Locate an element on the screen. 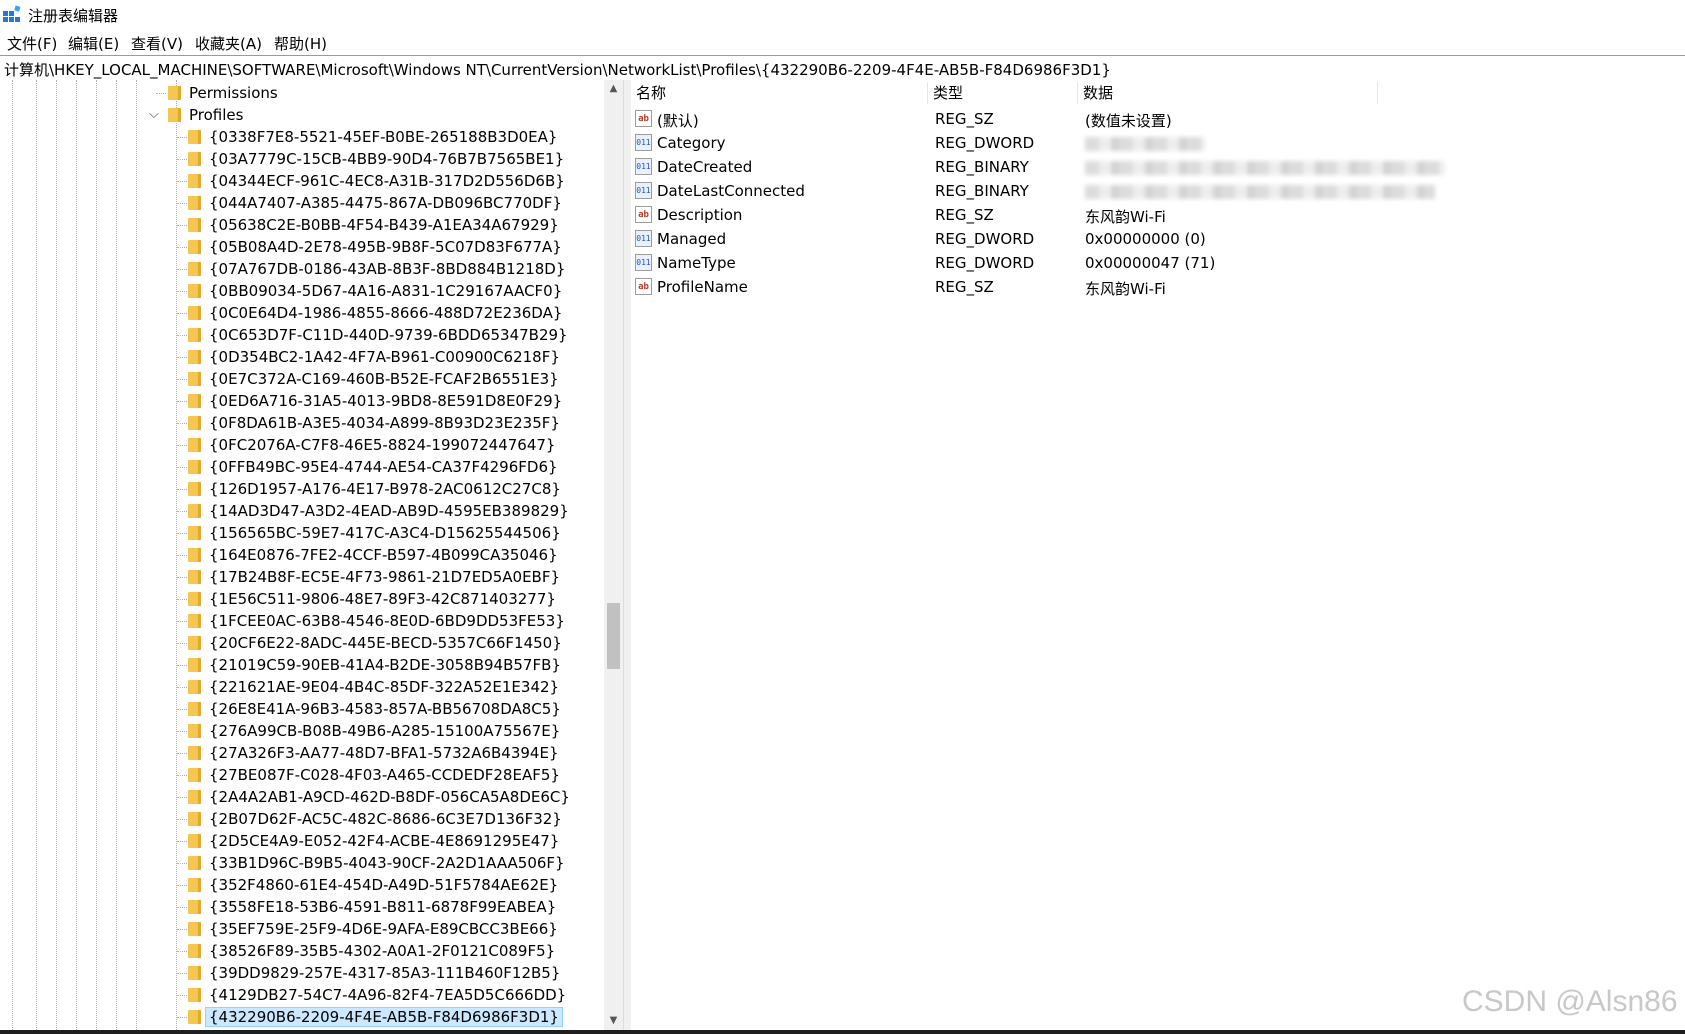 This screenshot has height=1034, width=1685. value-type: REG_DWORD is located at coordinates (985, 263).